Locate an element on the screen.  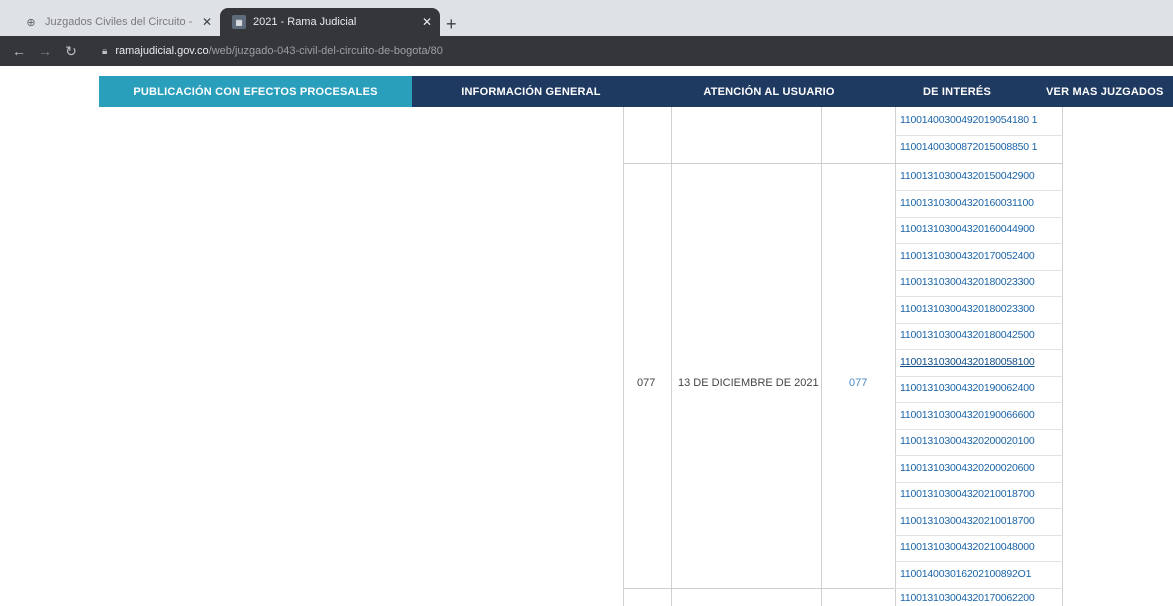
process-link: 110013103004320190062400 is located at coordinates (967, 388).